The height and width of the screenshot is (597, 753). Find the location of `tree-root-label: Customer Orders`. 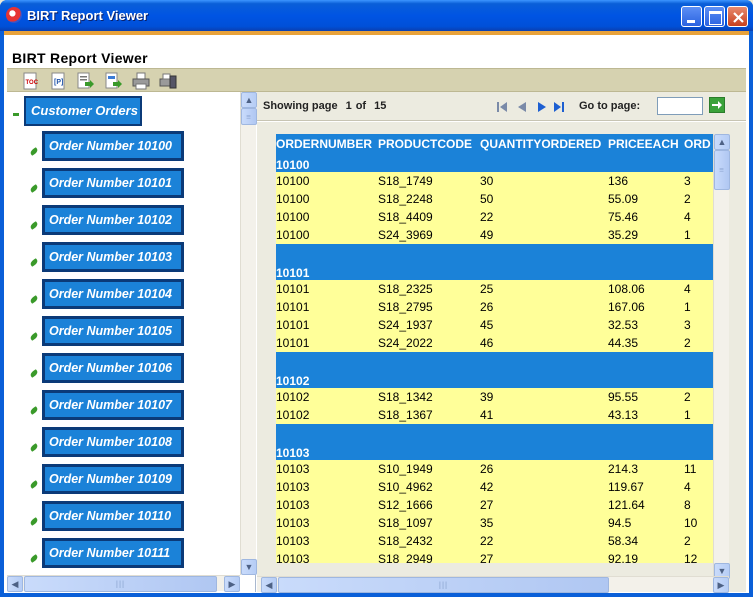

tree-root-label: Customer Orders is located at coordinates (84, 110).